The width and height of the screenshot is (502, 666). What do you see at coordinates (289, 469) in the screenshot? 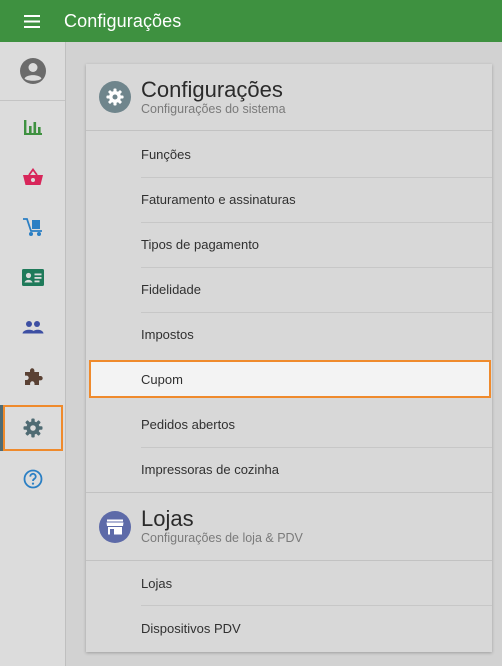
I see `settings-item-impressoras: Impressoras de cozinha` at bounding box center [289, 469].